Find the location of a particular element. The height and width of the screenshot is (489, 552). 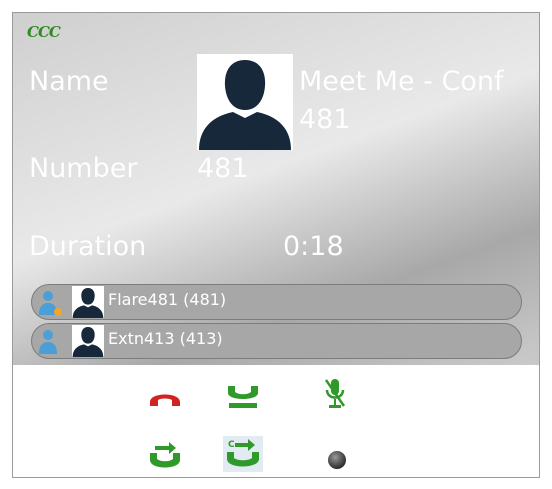

consult-transfer-button: C is located at coordinates (243, 454).